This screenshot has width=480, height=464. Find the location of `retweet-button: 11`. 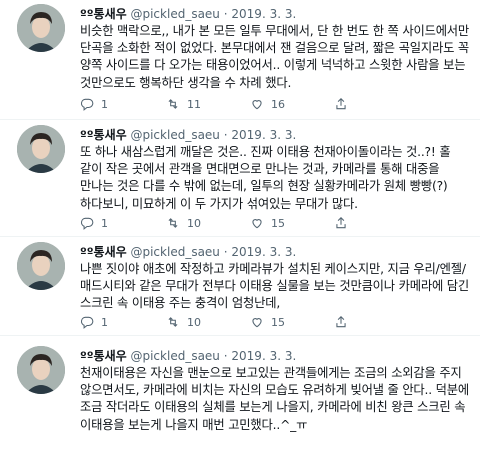

retweet-button: 11 is located at coordinates (208, 104).